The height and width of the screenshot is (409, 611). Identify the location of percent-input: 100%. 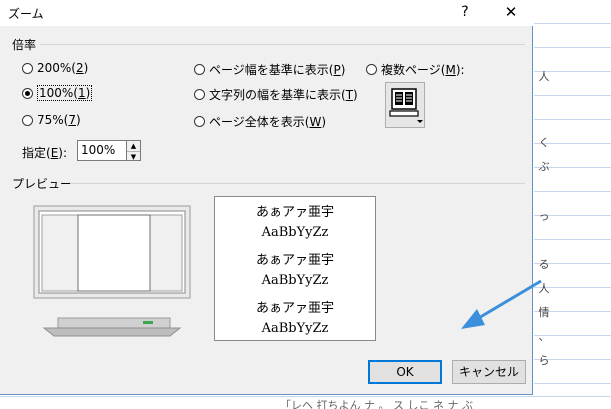
(102, 150).